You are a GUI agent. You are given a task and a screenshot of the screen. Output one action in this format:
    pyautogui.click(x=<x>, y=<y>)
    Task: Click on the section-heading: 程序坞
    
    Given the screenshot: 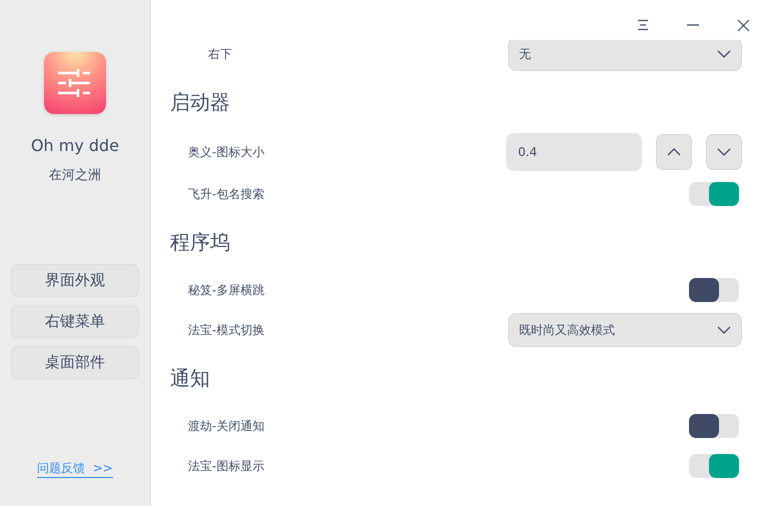 What is the action you would take?
    pyautogui.click(x=200, y=242)
    